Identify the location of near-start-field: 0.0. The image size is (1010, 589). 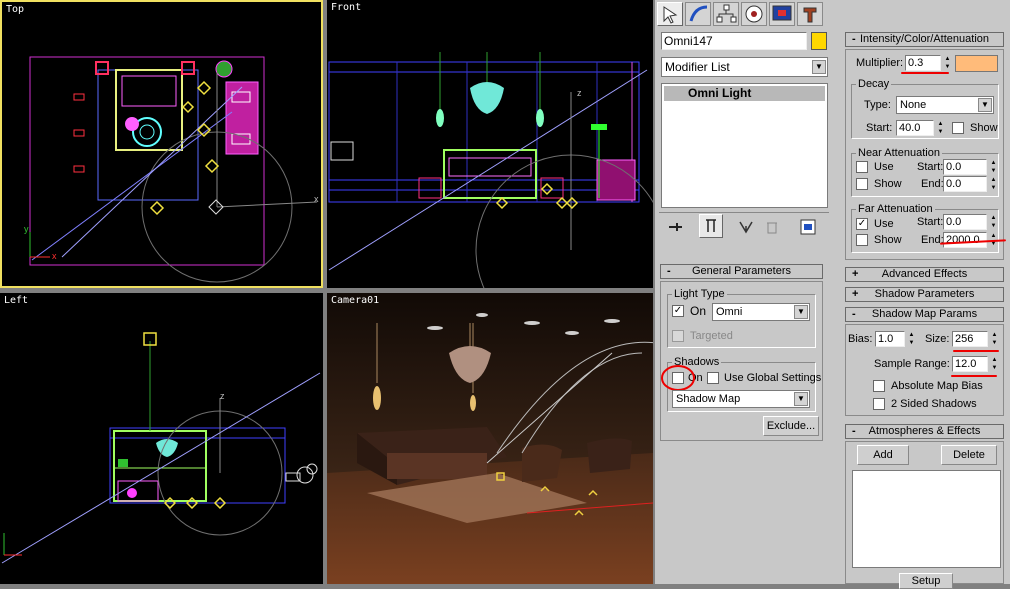
(965, 167).